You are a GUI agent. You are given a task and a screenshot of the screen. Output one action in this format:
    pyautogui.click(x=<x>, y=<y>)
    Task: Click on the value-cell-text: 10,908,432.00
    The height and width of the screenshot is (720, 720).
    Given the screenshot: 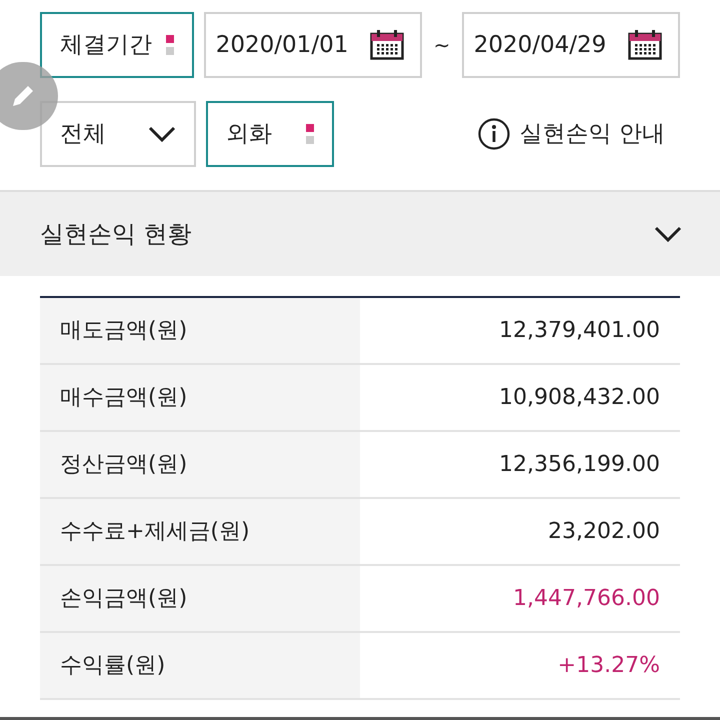 What is the action you would take?
    pyautogui.click(x=579, y=398)
    